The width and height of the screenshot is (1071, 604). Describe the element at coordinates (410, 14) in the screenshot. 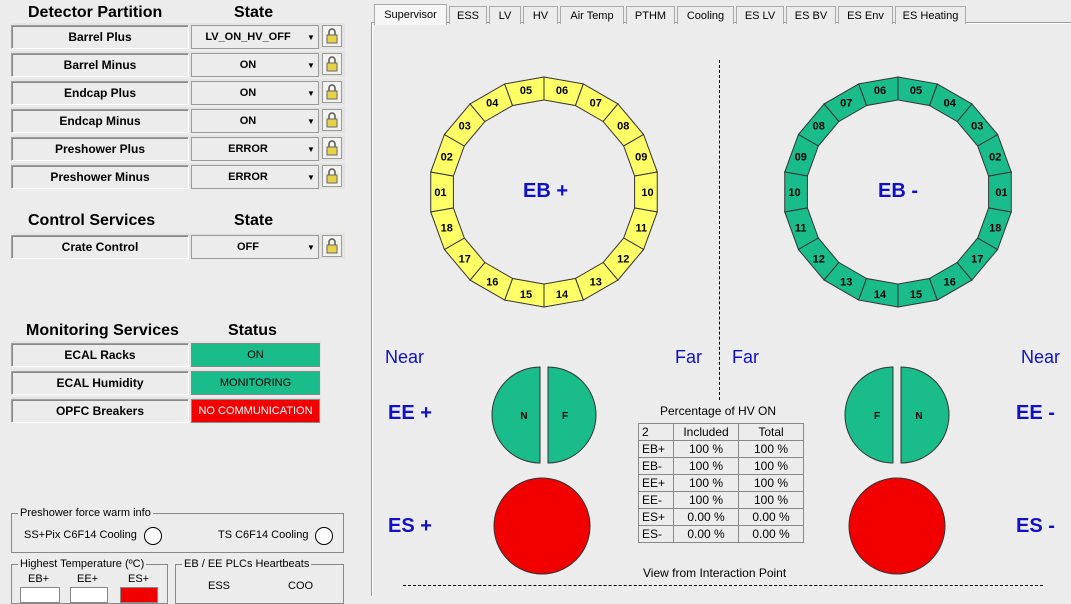

I see `tab-supervisor: Supervisor` at that location.